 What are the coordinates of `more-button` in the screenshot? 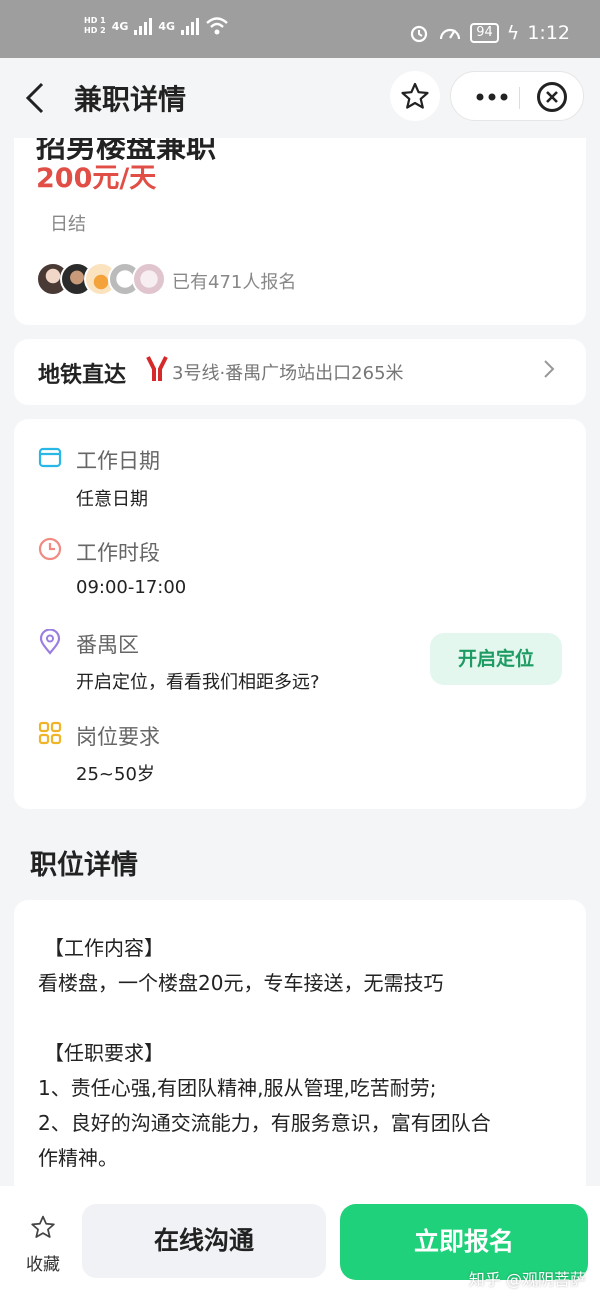 It's located at (492, 97).